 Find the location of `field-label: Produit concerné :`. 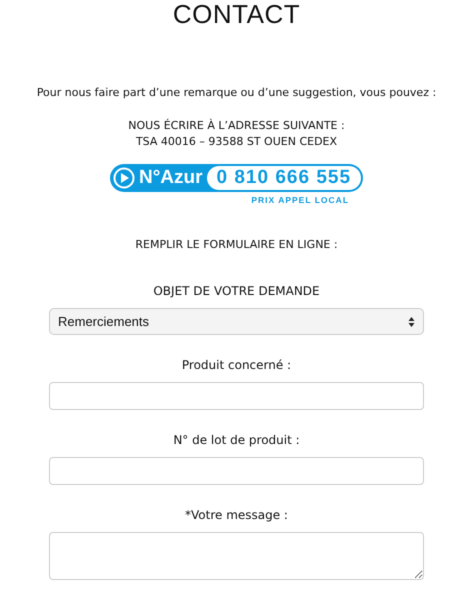

field-label: Produit concerné : is located at coordinates (237, 365).